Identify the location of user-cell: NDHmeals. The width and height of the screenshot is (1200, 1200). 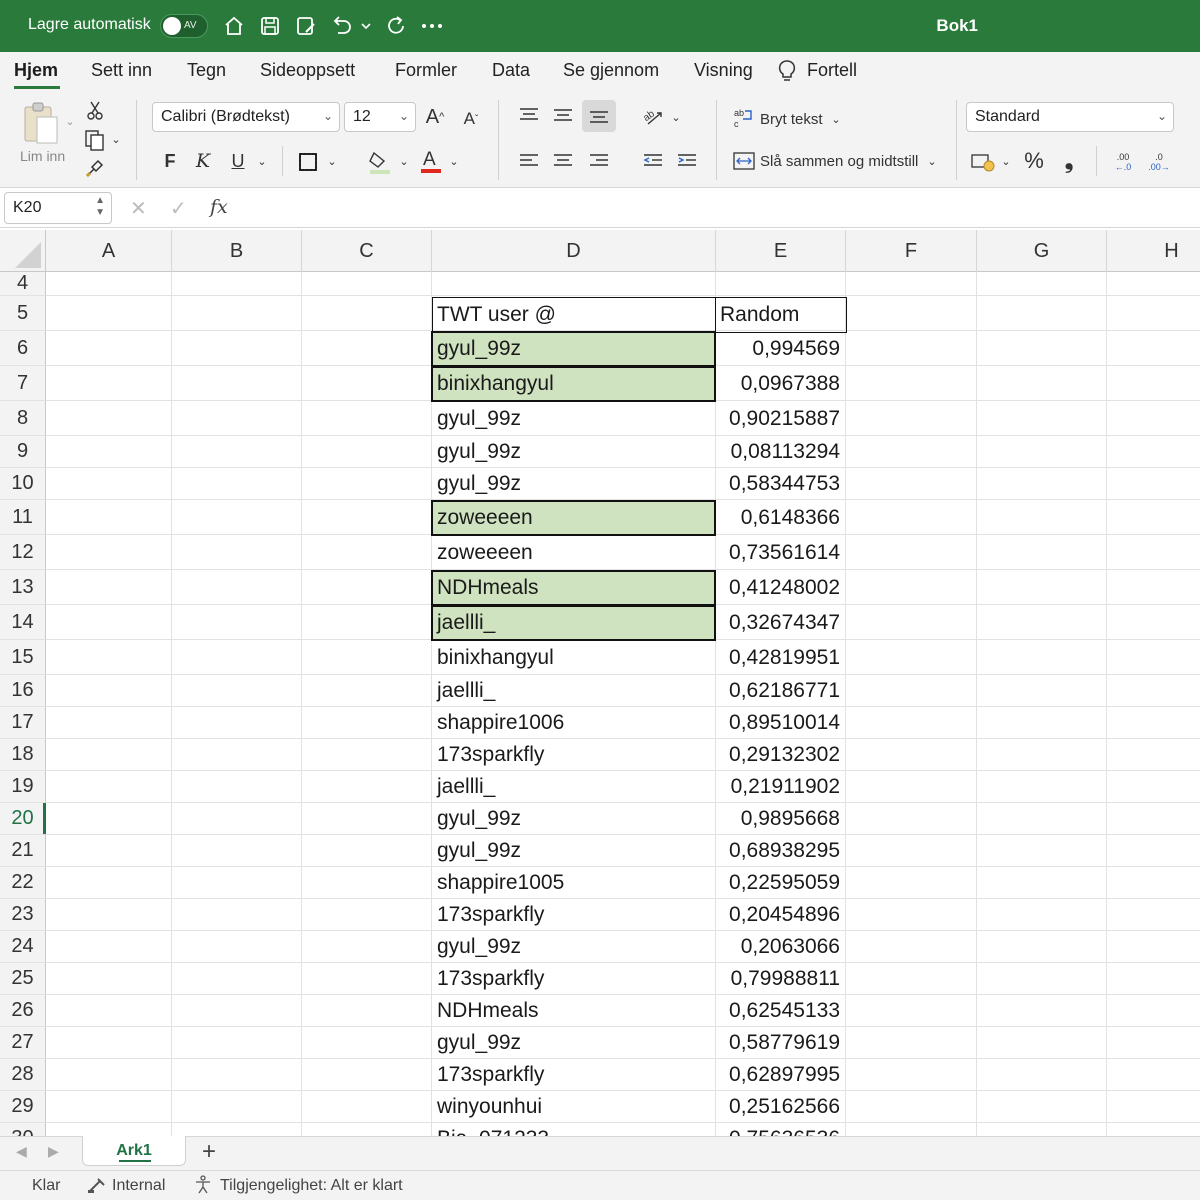
(488, 587).